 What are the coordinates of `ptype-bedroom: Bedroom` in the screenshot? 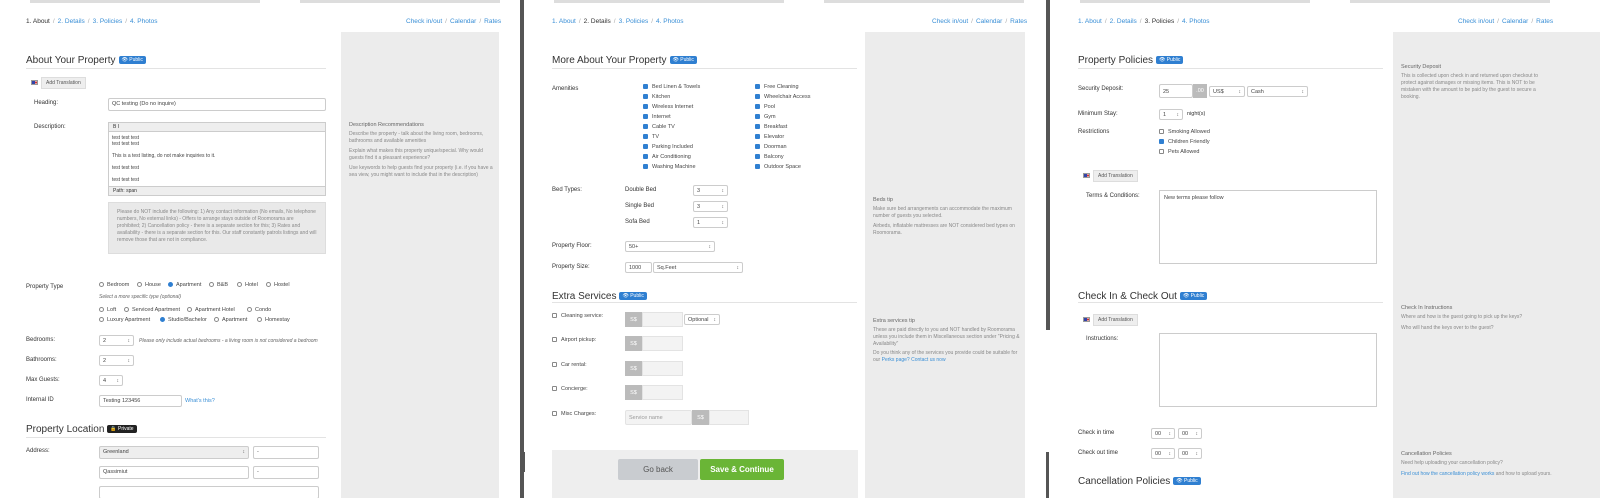 It's located at (114, 285).